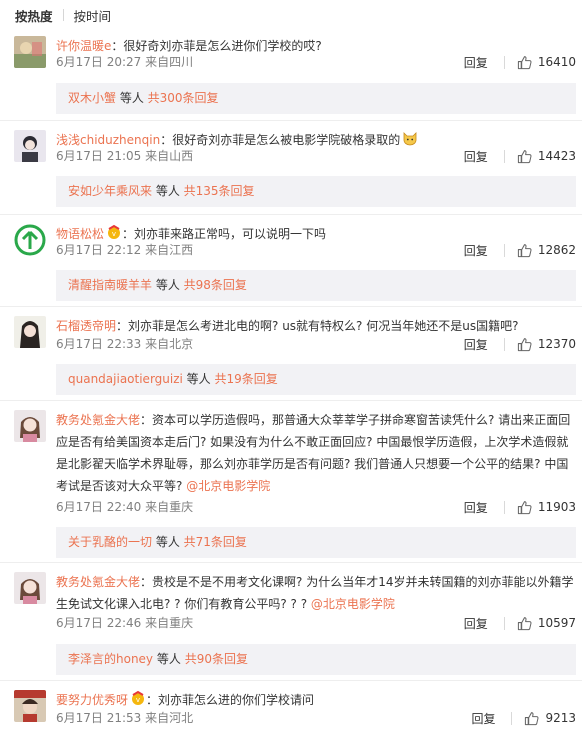 The image size is (582, 729). I want to click on comment-date: 6月17日 21:53, so click(99, 718).